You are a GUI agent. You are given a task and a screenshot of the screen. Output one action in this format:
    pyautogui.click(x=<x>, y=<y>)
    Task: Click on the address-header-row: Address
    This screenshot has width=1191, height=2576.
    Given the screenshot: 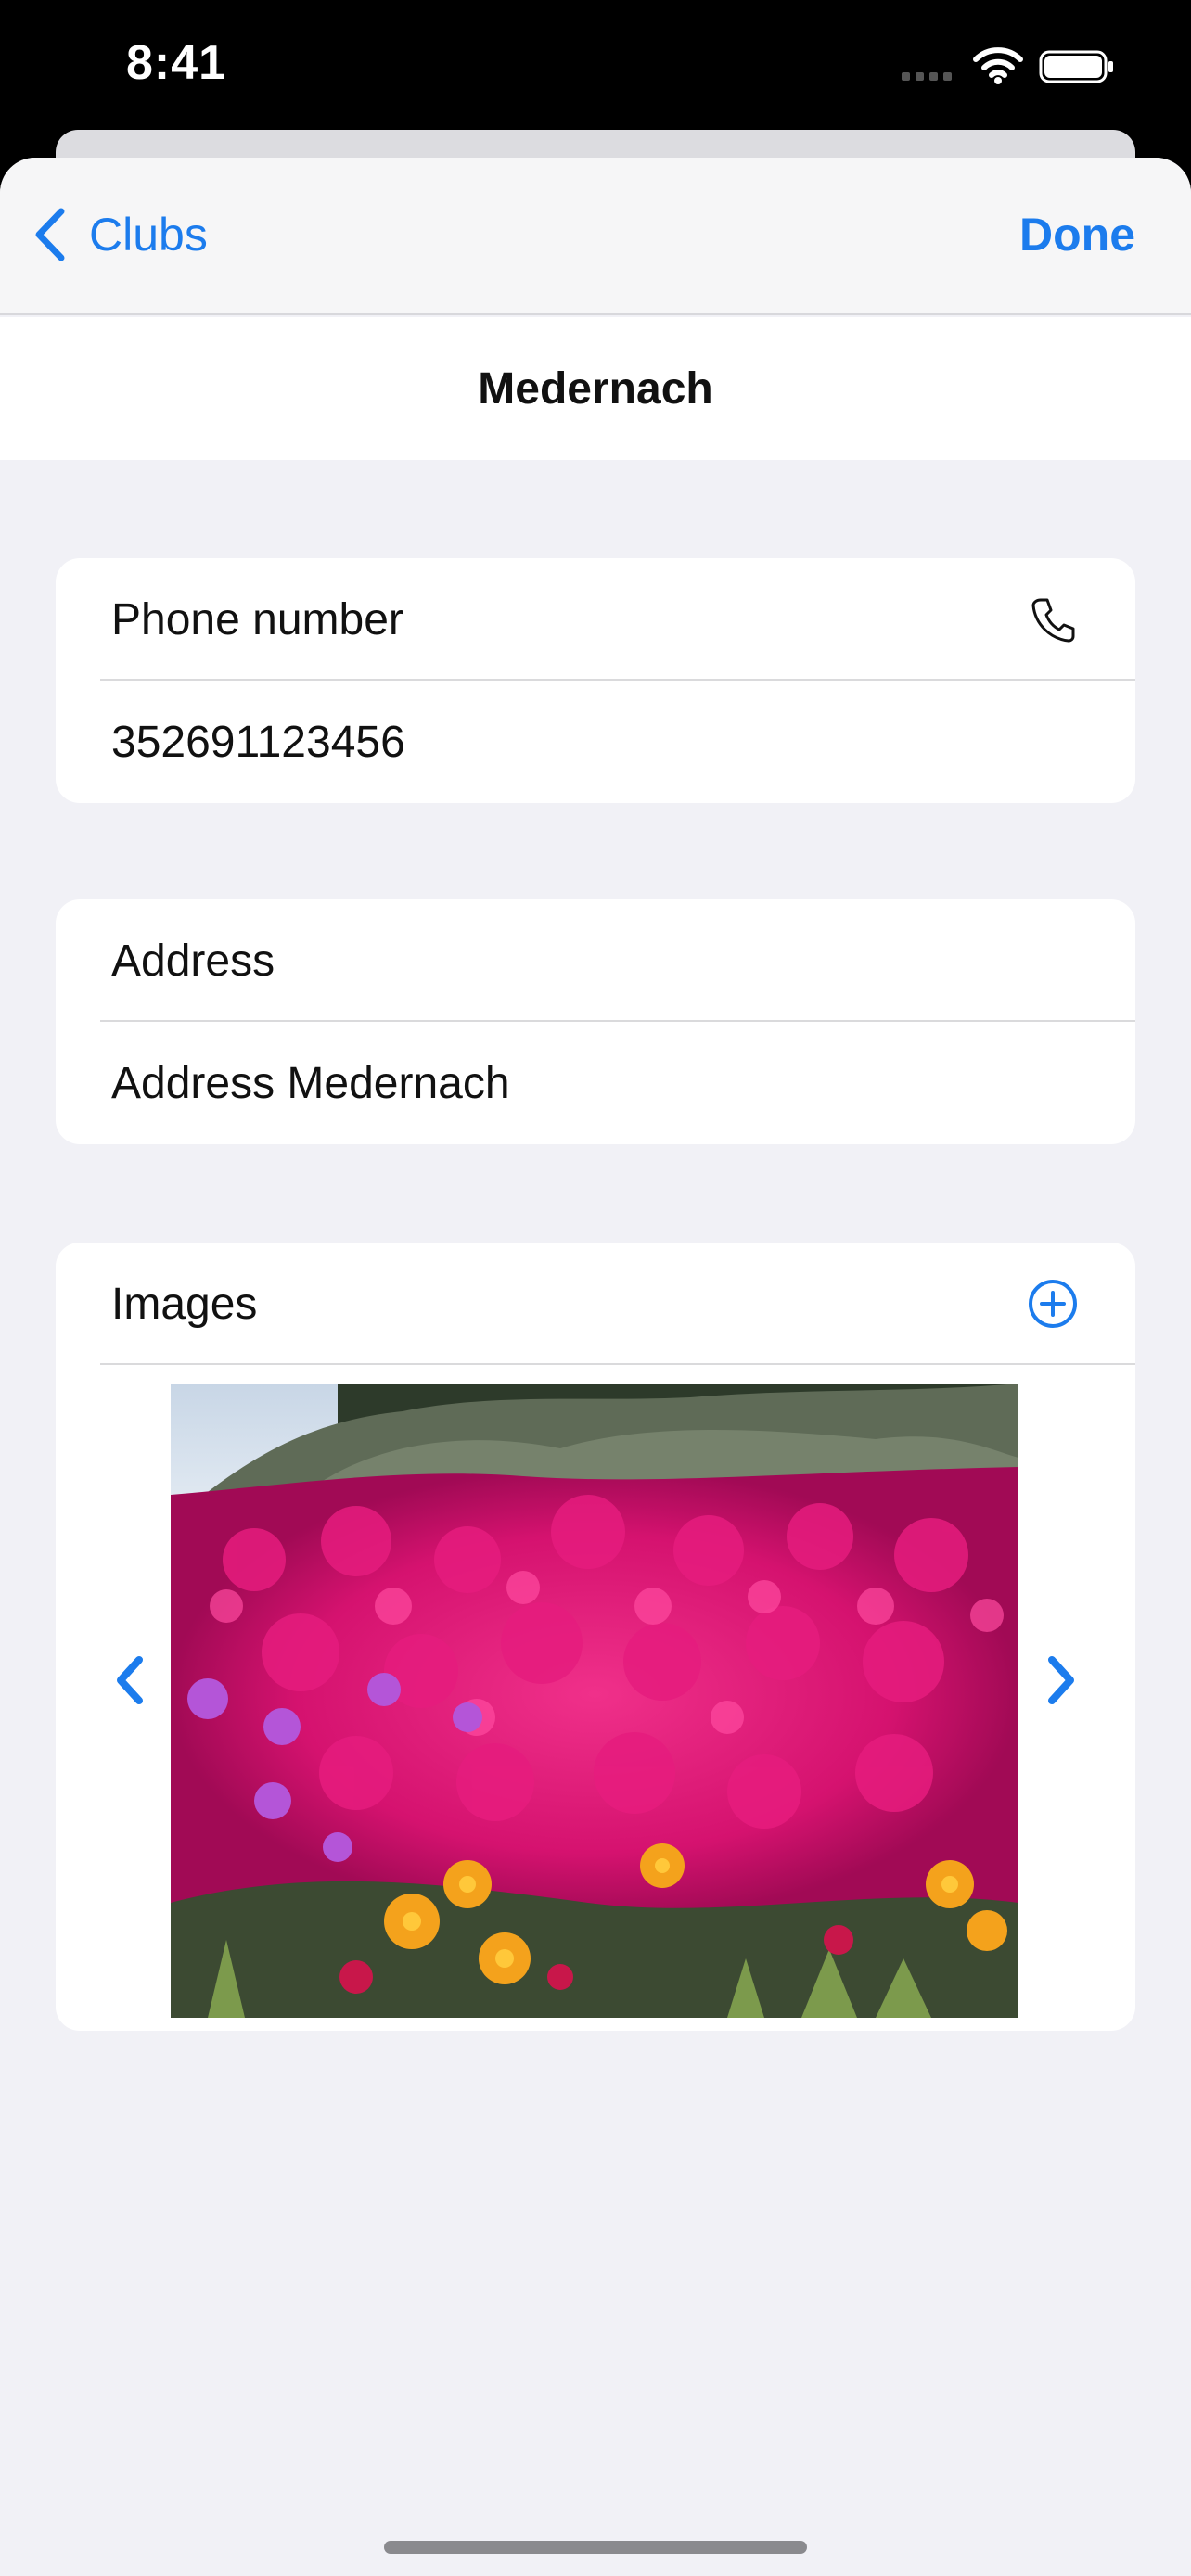 What is the action you would take?
    pyautogui.click(x=595, y=961)
    